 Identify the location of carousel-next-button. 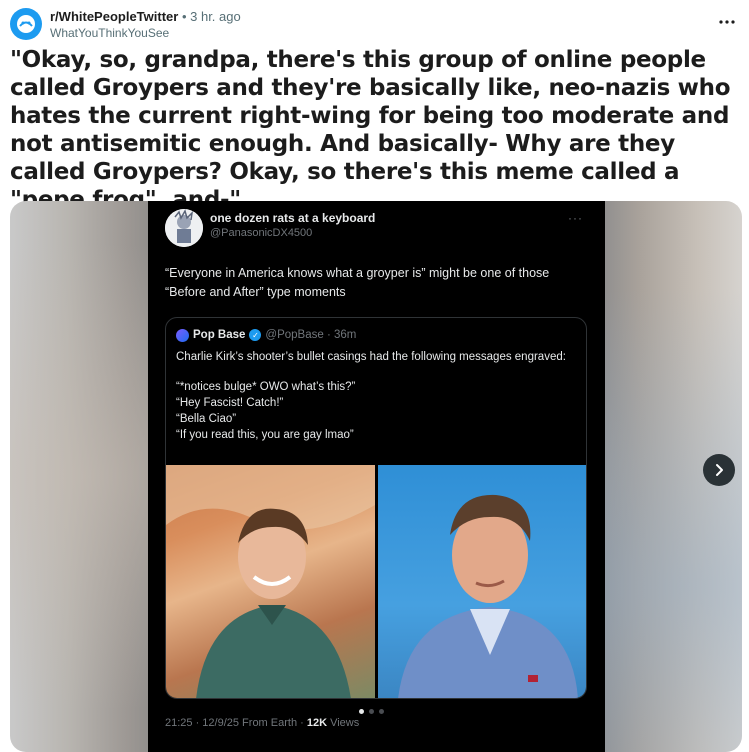
(719, 470).